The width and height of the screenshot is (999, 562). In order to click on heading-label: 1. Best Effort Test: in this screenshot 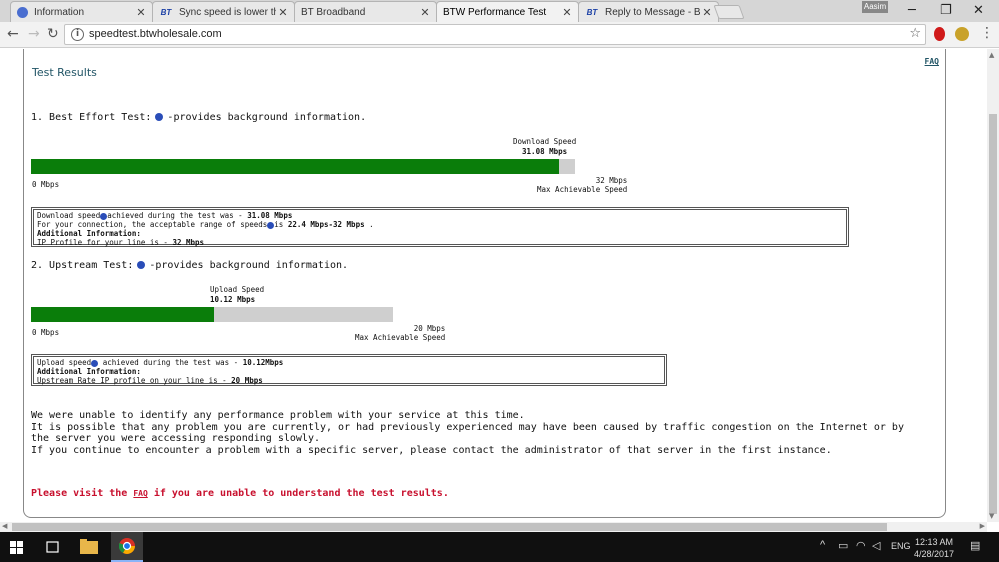, I will do `click(91, 117)`.